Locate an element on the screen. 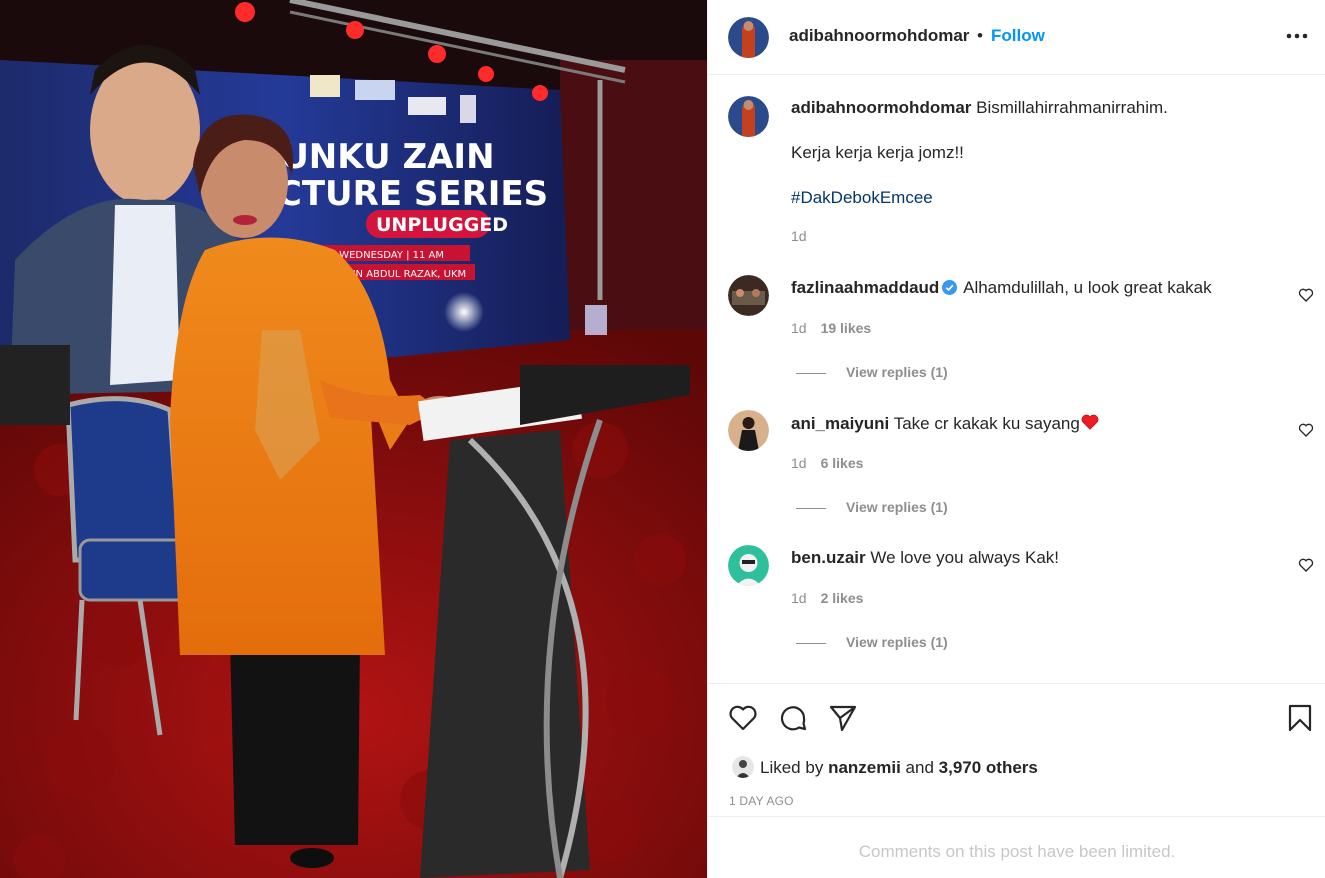 The width and height of the screenshot is (1325, 878). comment-meta: 1d 6 likes is located at coordinates (827, 463).